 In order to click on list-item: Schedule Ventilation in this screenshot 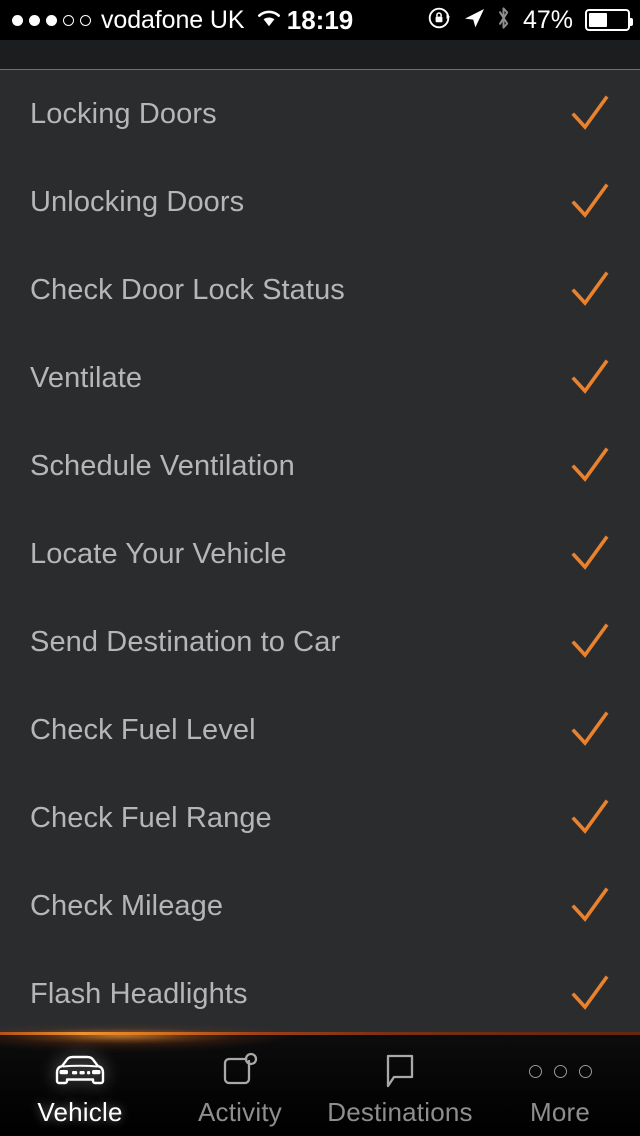, I will do `click(320, 466)`.